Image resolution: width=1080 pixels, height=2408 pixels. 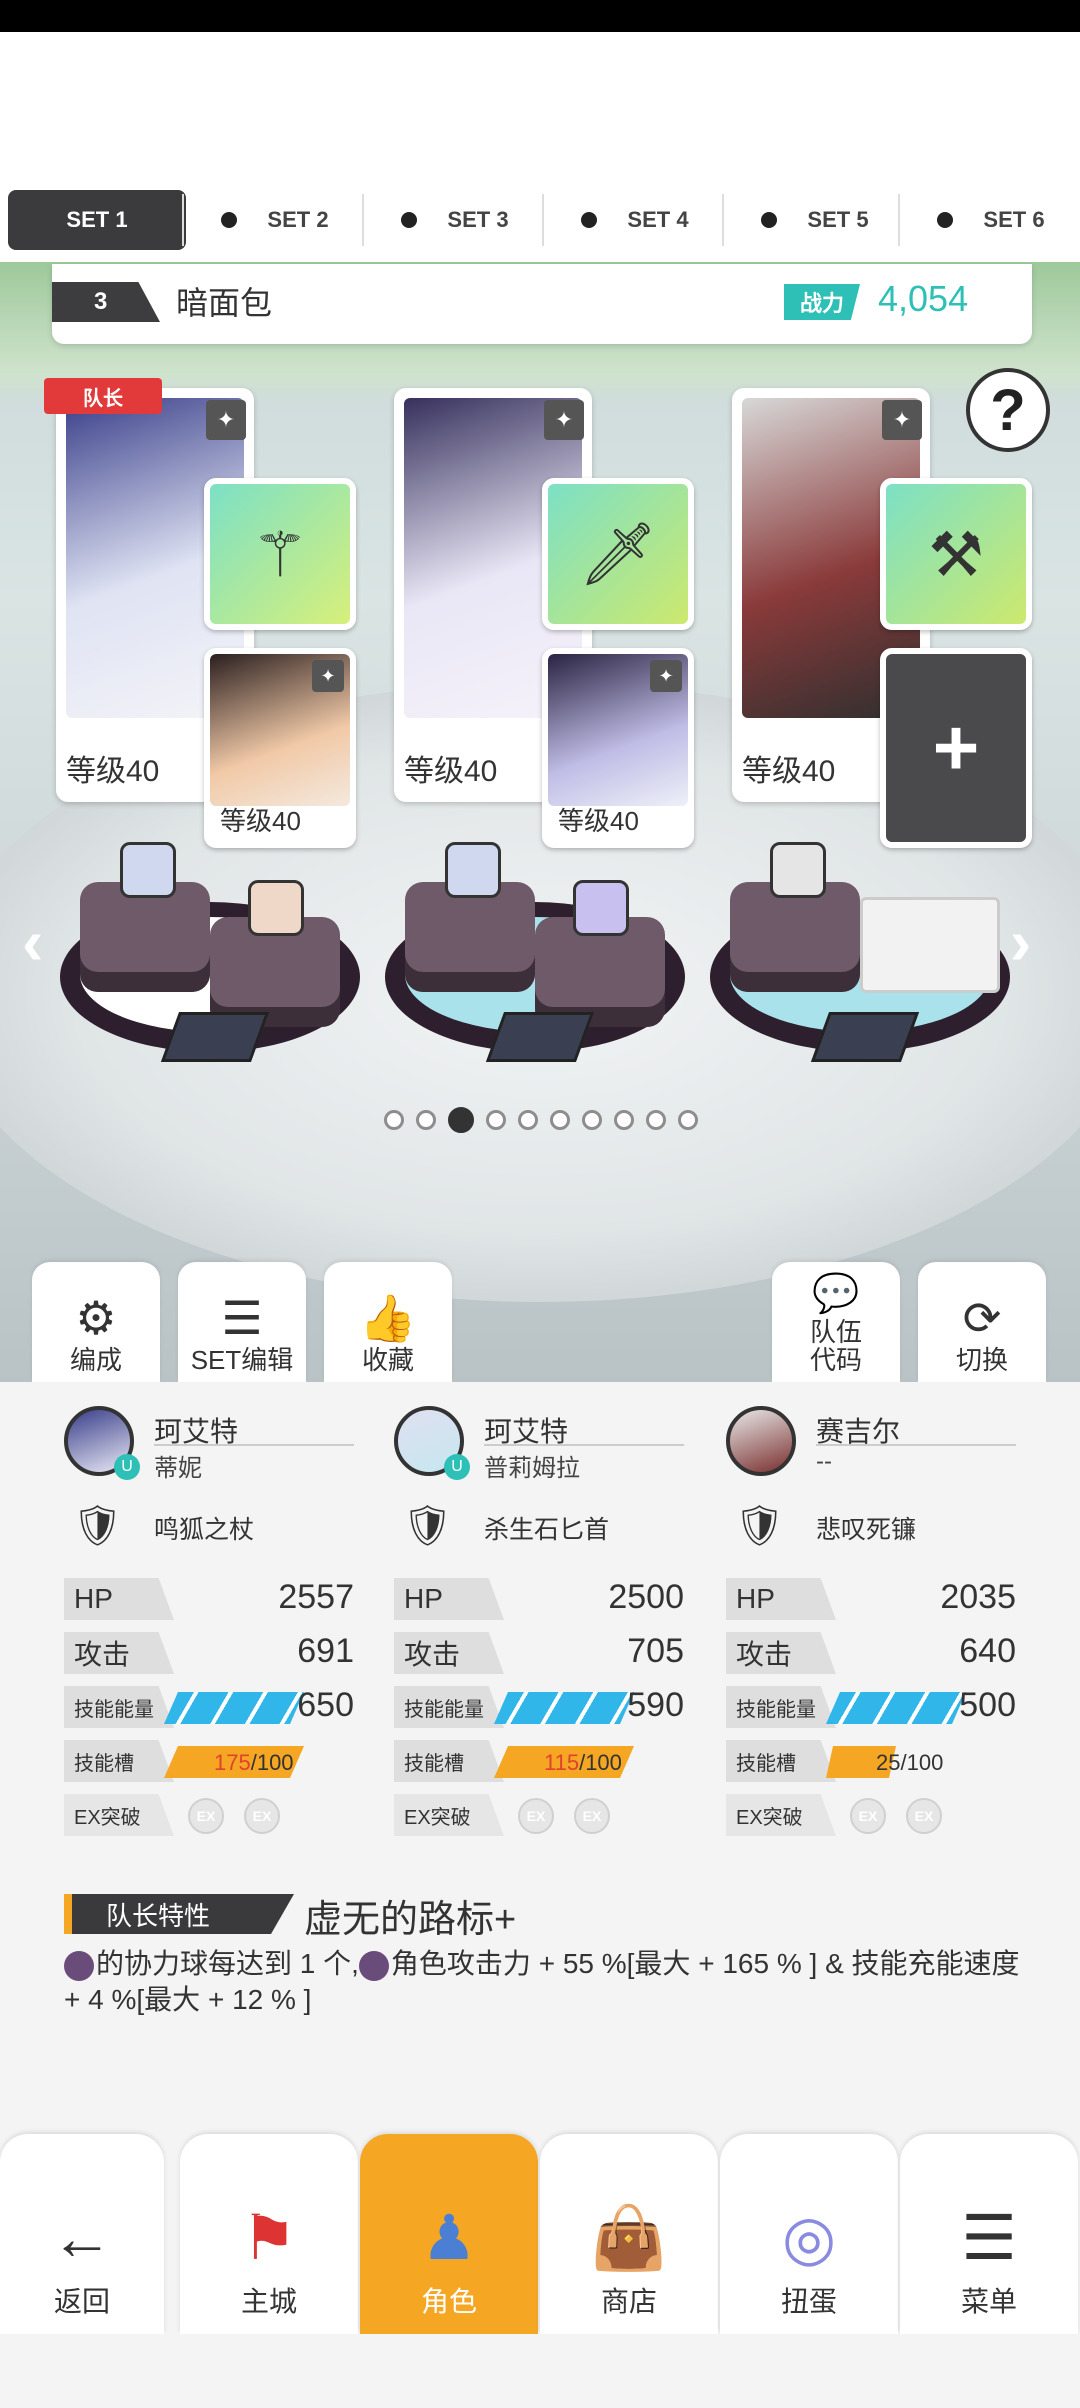 I want to click on atk-row: 攻击 705, so click(x=539, y=1653).